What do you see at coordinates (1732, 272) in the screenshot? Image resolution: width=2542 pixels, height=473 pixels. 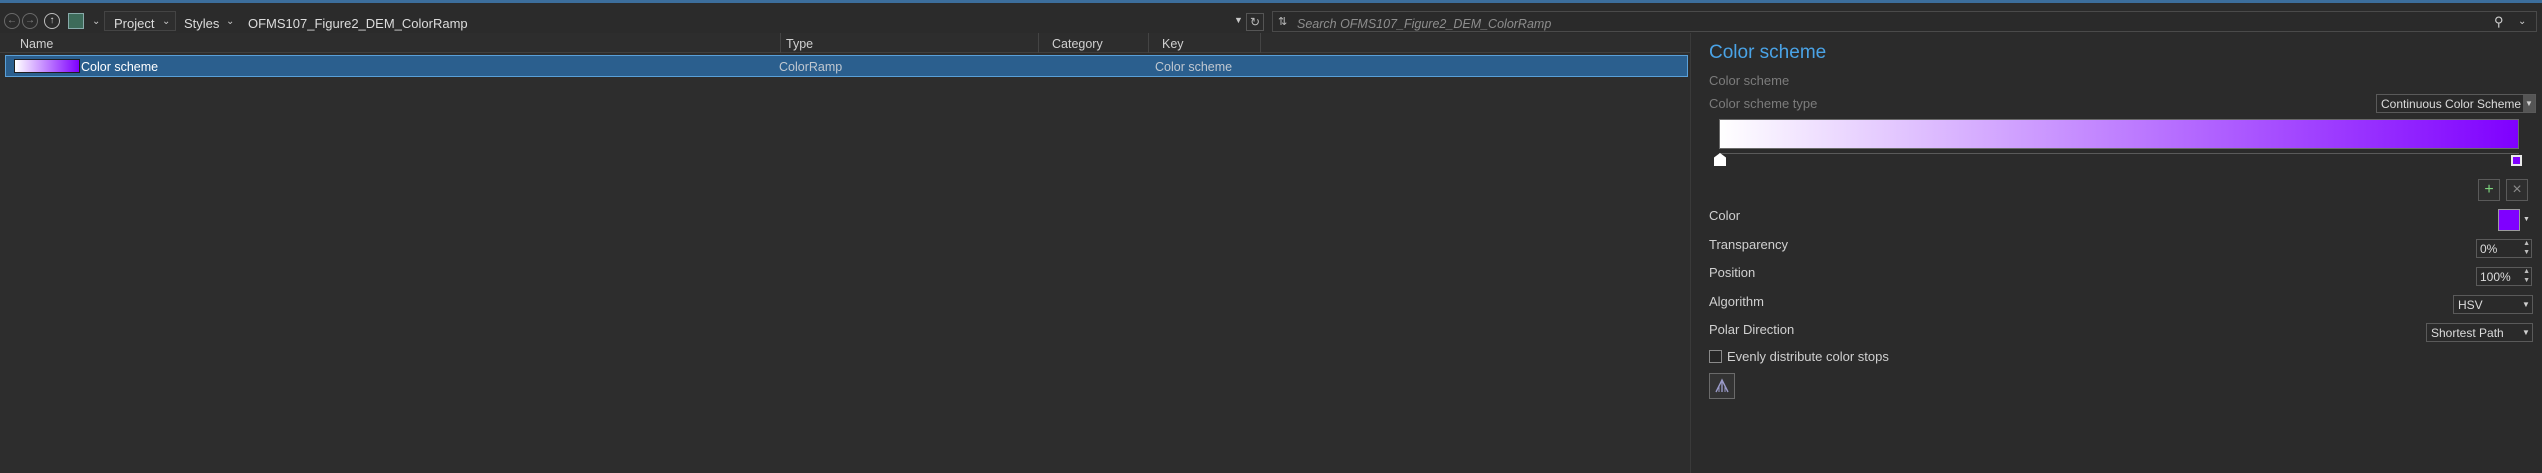 I see `position-label: Position` at bounding box center [1732, 272].